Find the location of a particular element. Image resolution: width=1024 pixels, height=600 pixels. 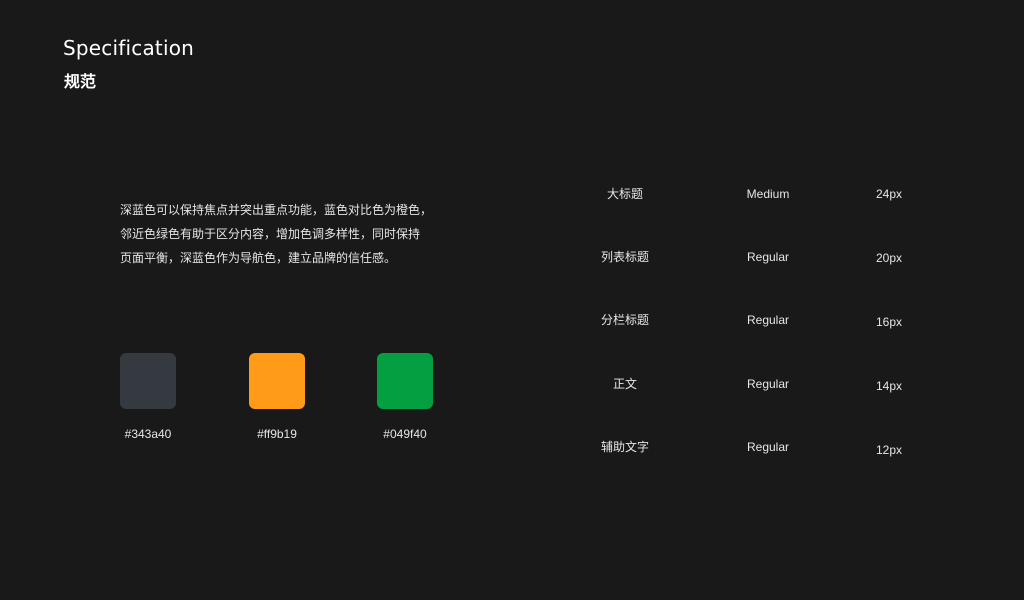

typography-name: 正文 is located at coordinates (624, 384).